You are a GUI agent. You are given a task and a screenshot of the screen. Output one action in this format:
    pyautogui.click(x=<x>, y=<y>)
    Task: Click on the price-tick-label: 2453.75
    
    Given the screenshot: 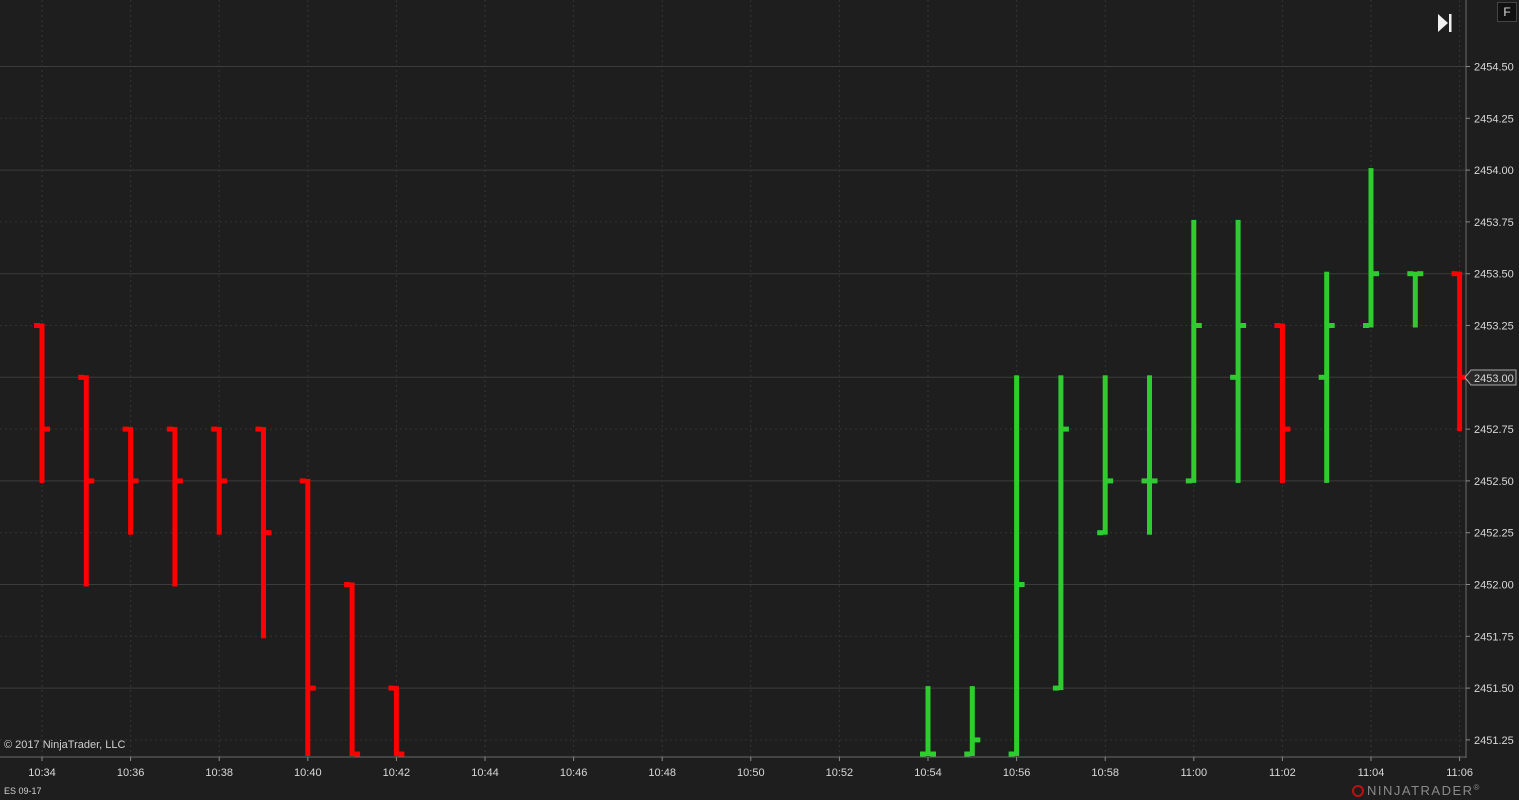 What is the action you would take?
    pyautogui.click(x=1494, y=223)
    